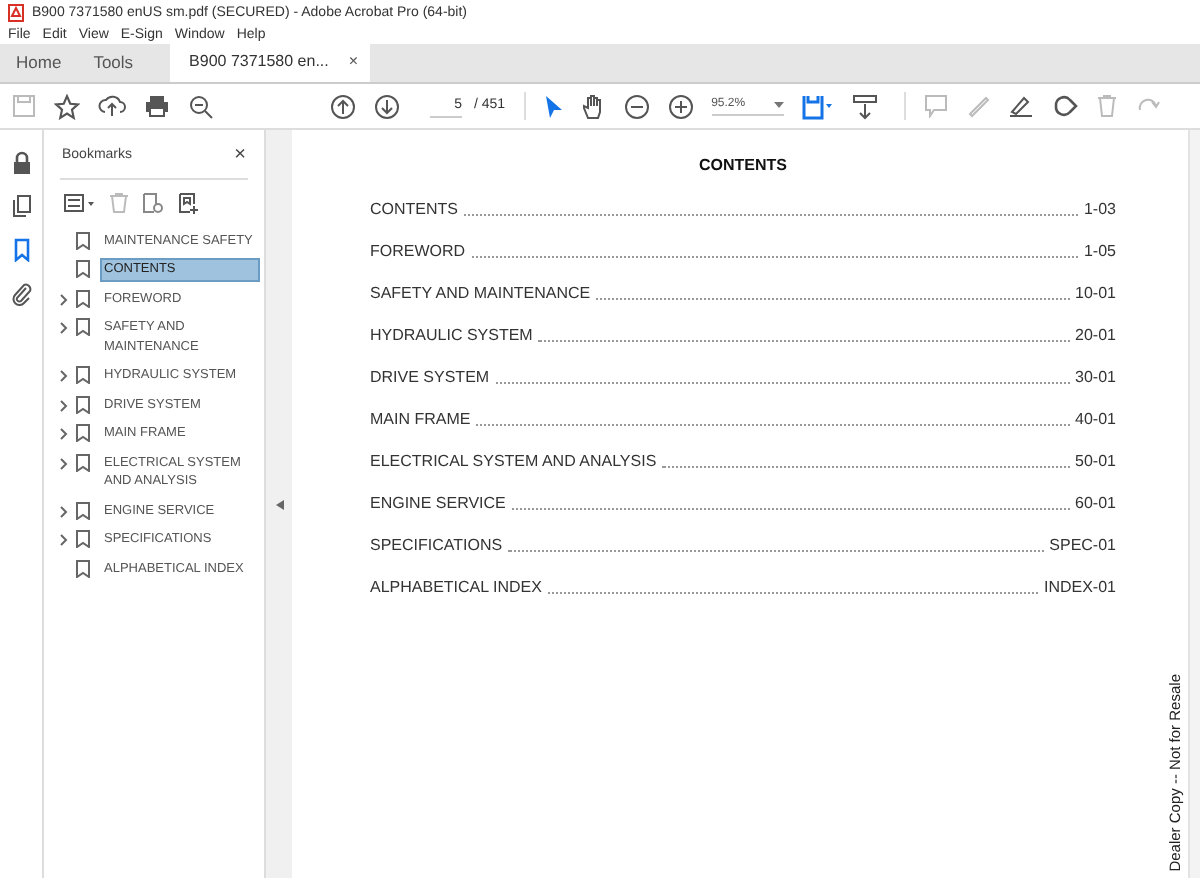 The image size is (1200, 878). I want to click on pdf-file-icon, so click(16, 12).